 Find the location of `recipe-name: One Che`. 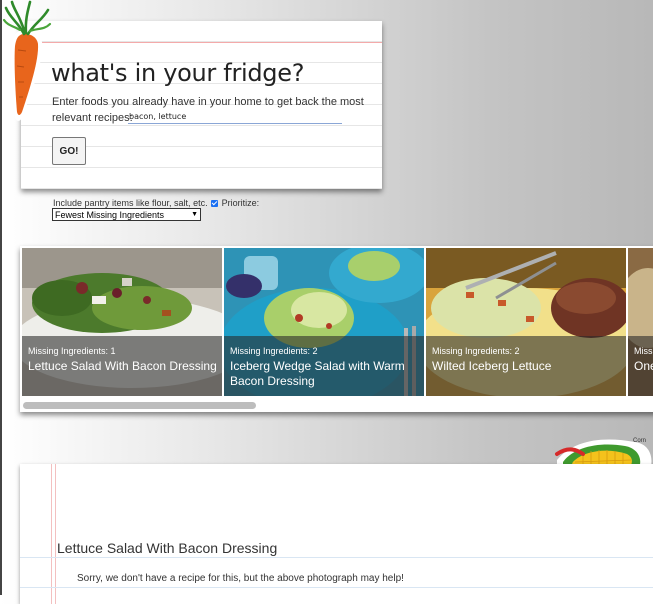

recipe-name: One Che is located at coordinates (643, 366).